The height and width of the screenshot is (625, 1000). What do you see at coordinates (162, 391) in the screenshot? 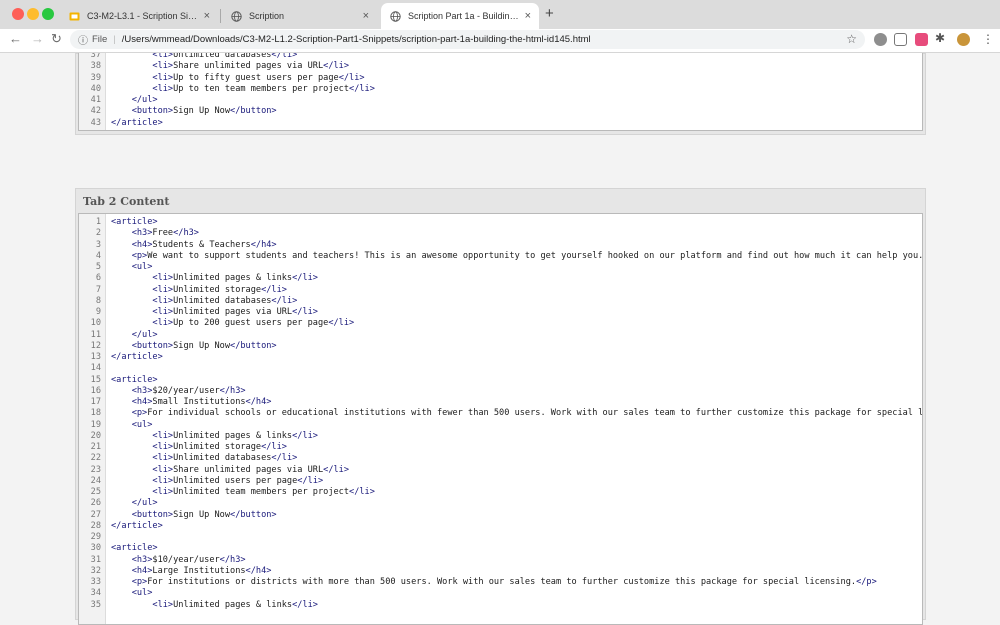
I see `code-line: 16 <h3>$20/year/user</h3>` at bounding box center [162, 391].